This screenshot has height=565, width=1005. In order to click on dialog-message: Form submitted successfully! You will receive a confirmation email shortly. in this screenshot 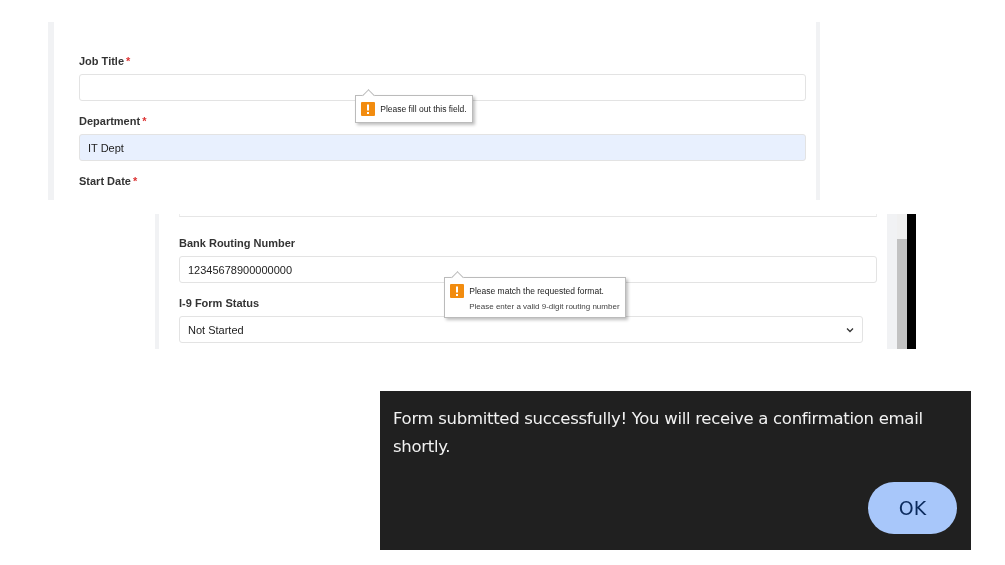, I will do `click(658, 433)`.